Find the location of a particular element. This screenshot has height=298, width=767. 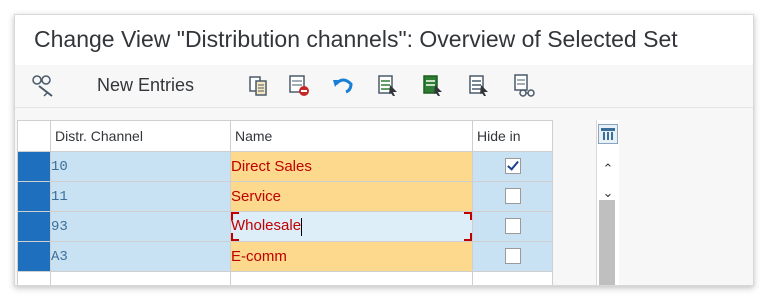

delete-icon is located at coordinates (299, 85).